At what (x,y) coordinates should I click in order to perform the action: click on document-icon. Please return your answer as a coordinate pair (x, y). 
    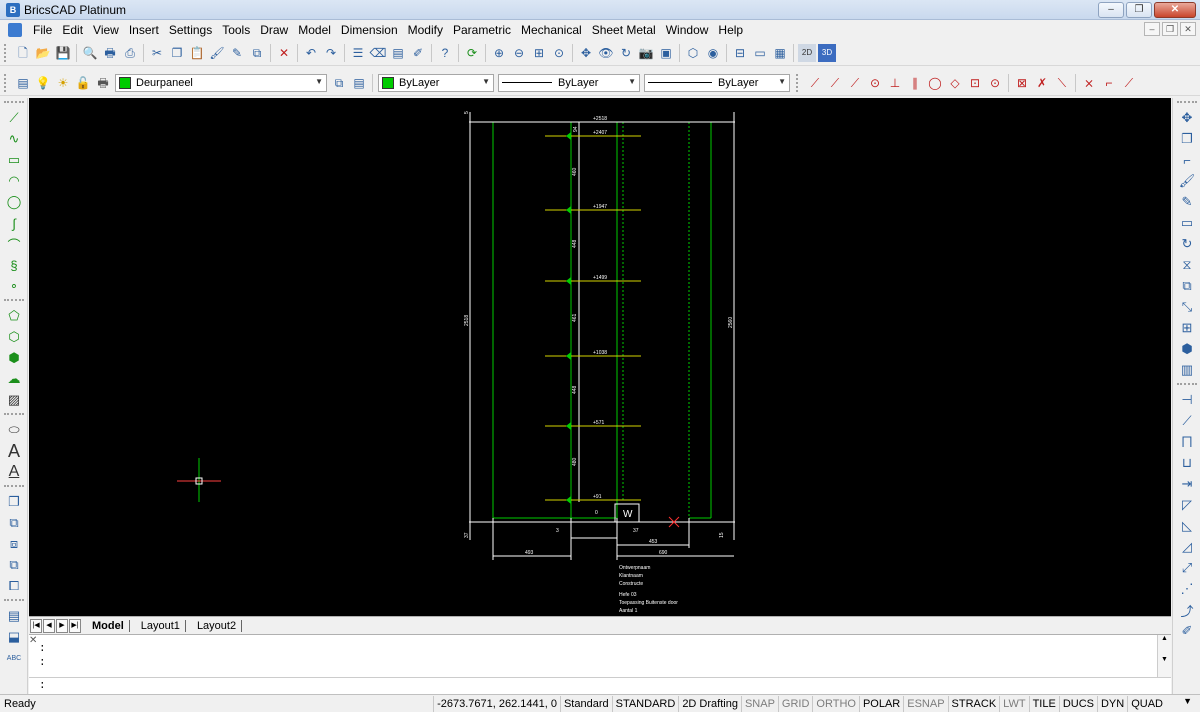
    Looking at the image, I should click on (15, 30).